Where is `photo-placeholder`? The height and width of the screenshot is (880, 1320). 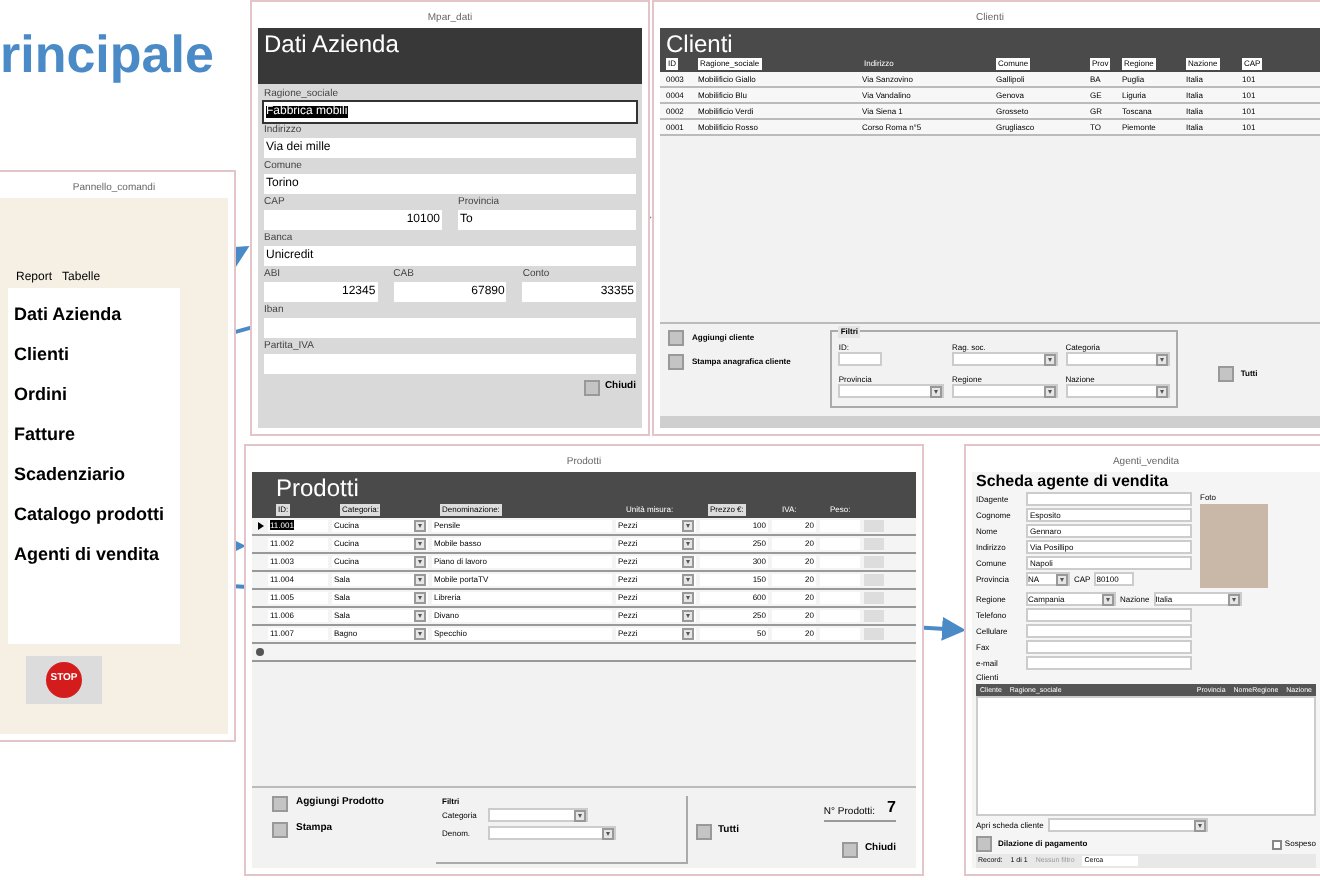 photo-placeholder is located at coordinates (1234, 546).